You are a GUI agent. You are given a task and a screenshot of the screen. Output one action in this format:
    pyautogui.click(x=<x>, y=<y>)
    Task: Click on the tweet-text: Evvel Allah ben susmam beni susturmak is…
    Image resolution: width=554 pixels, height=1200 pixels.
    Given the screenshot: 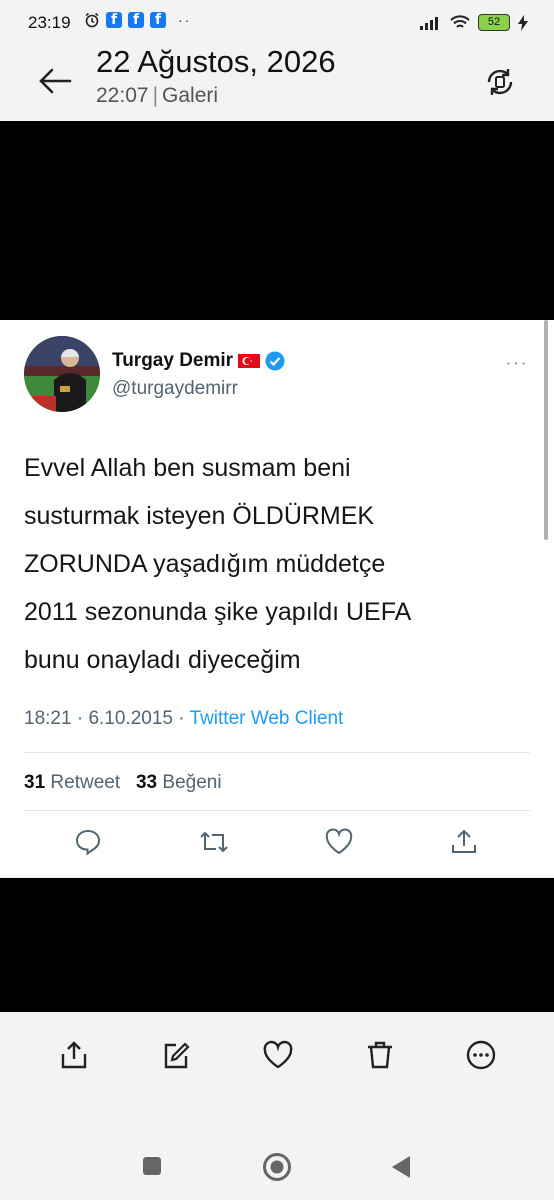 What is the action you would take?
    pyautogui.click(x=218, y=564)
    